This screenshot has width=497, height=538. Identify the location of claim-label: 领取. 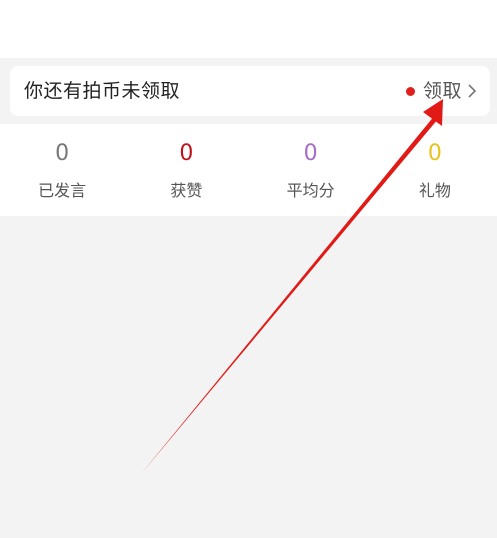
(442, 91).